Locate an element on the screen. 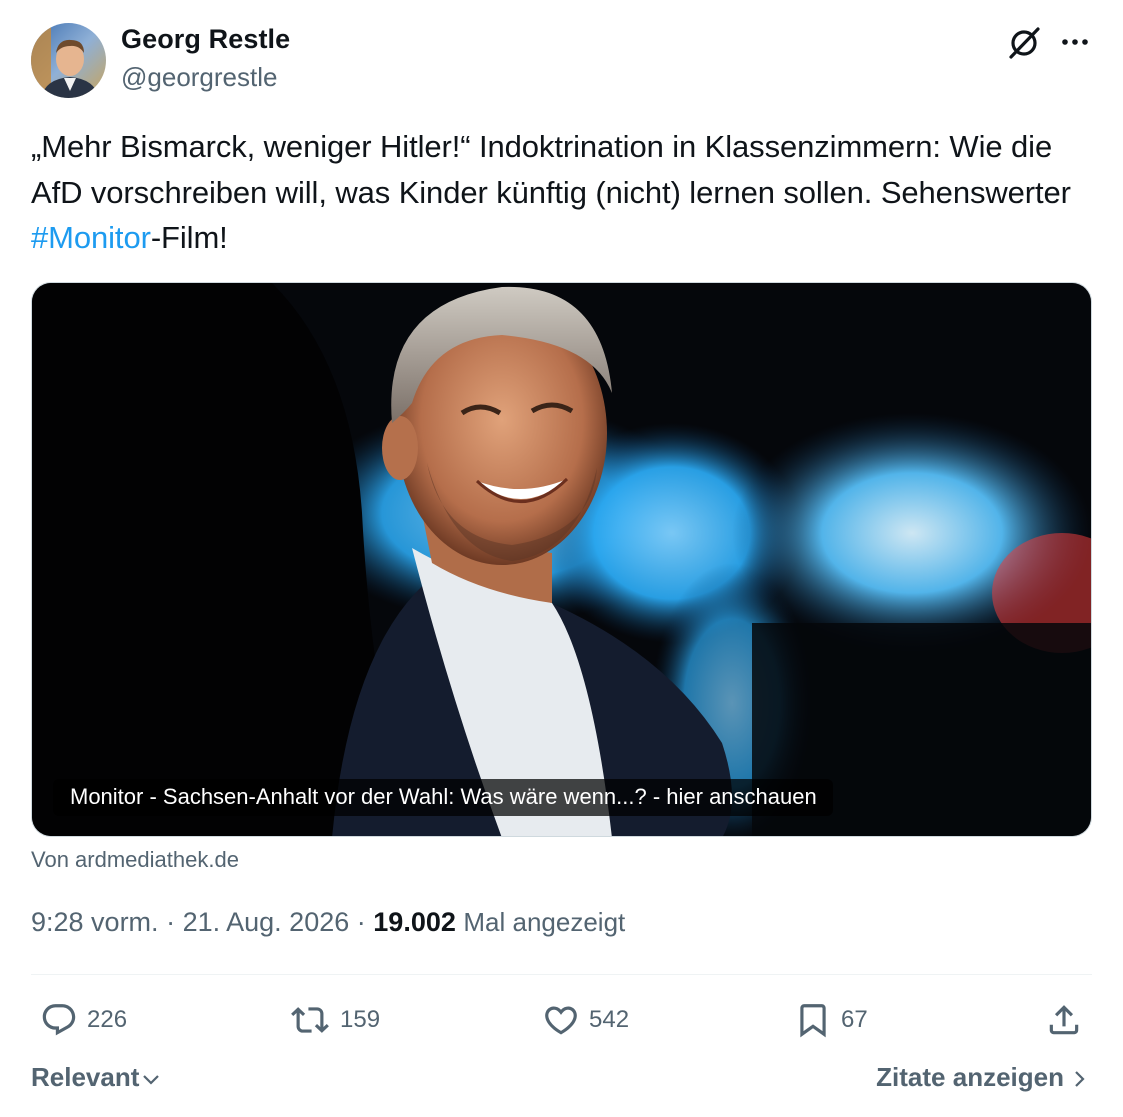 This screenshot has width=1123, height=1117. like-button: 542 is located at coordinates (585, 1020).